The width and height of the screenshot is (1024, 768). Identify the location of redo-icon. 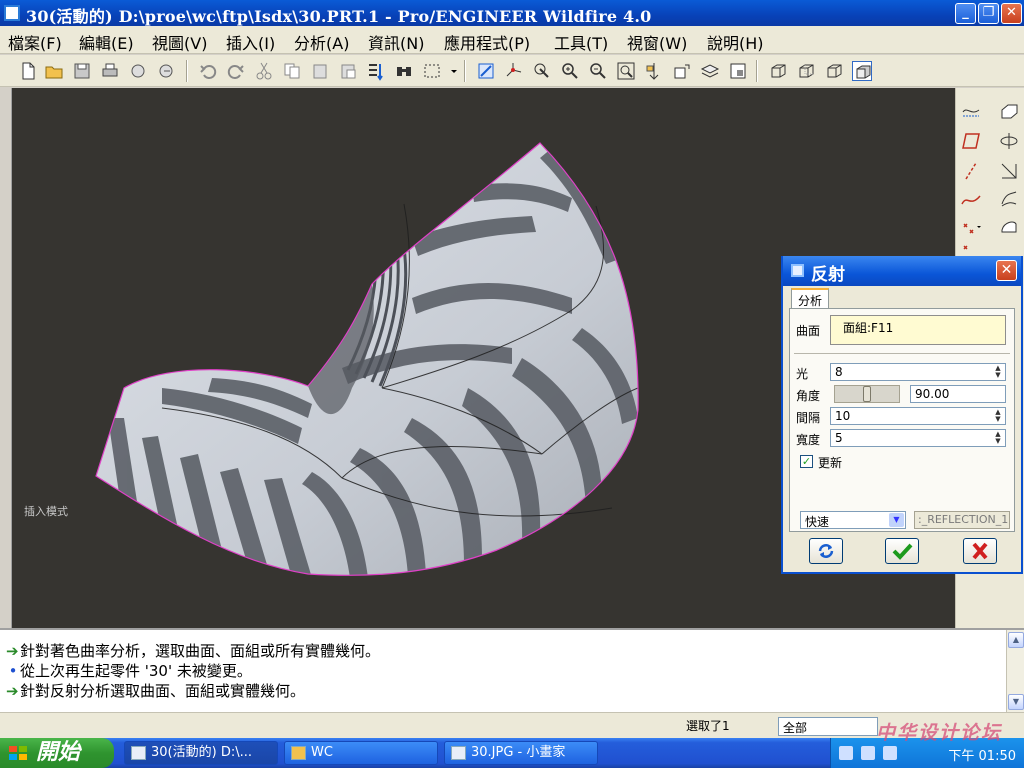
(236, 71).